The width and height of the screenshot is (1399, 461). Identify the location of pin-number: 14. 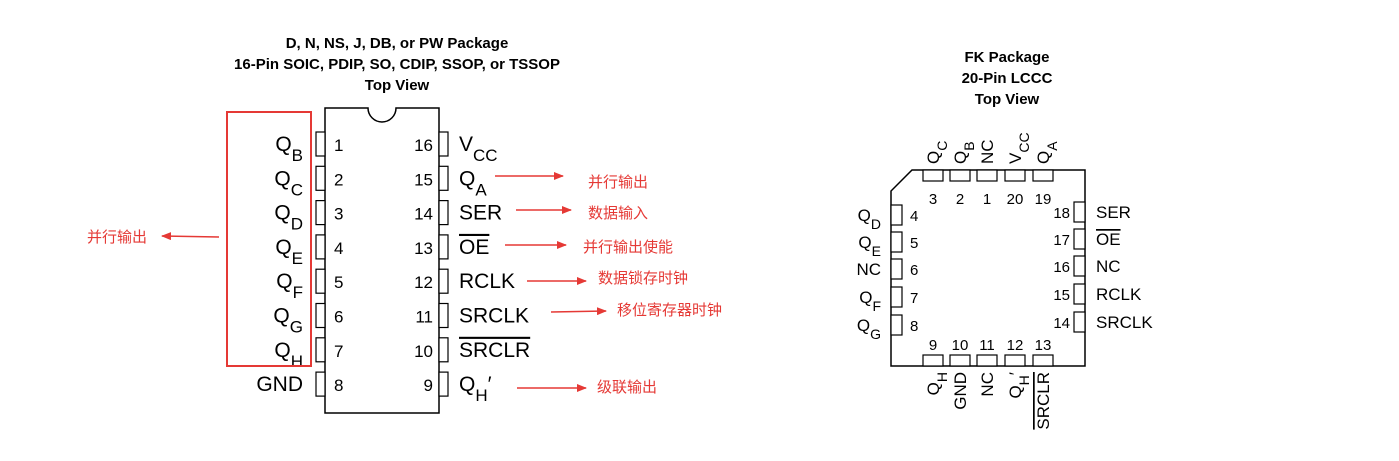
(1061, 323).